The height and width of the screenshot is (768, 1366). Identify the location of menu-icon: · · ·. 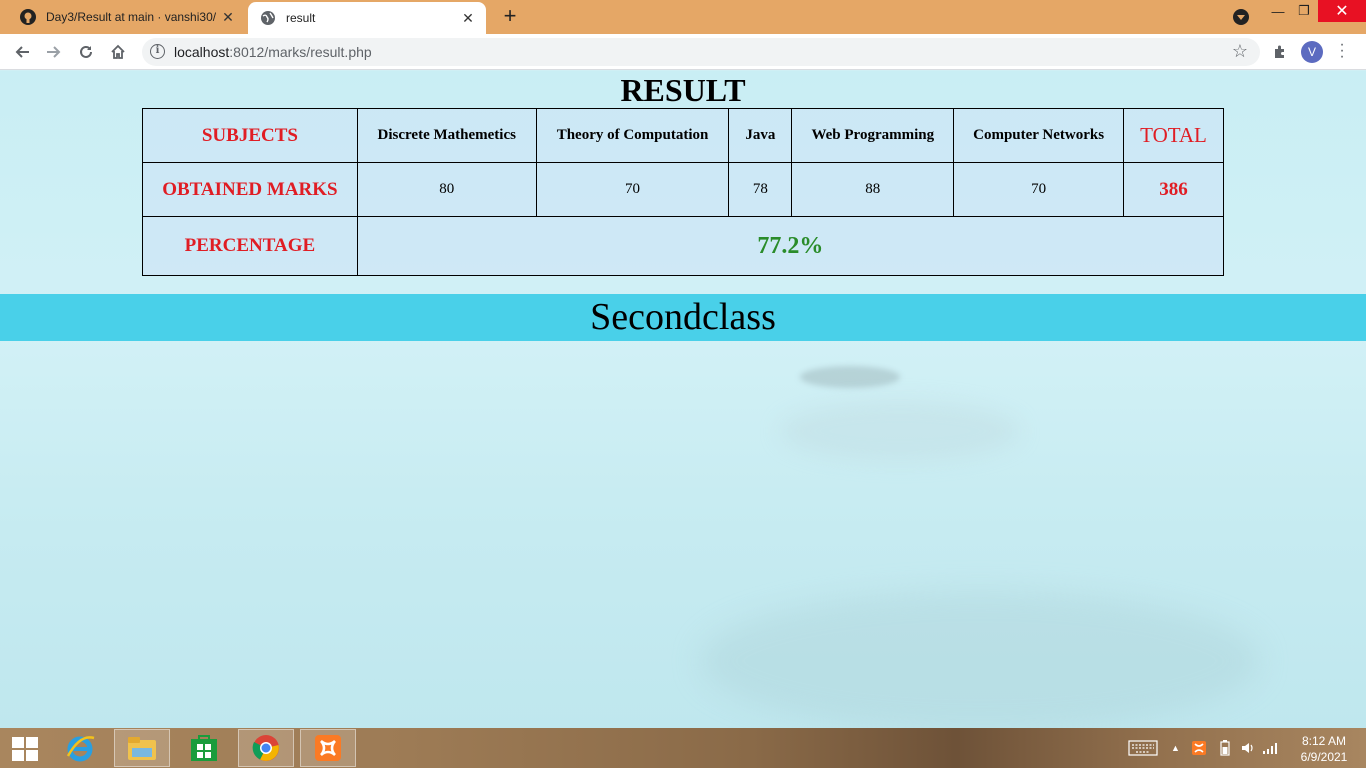
(1342, 51).